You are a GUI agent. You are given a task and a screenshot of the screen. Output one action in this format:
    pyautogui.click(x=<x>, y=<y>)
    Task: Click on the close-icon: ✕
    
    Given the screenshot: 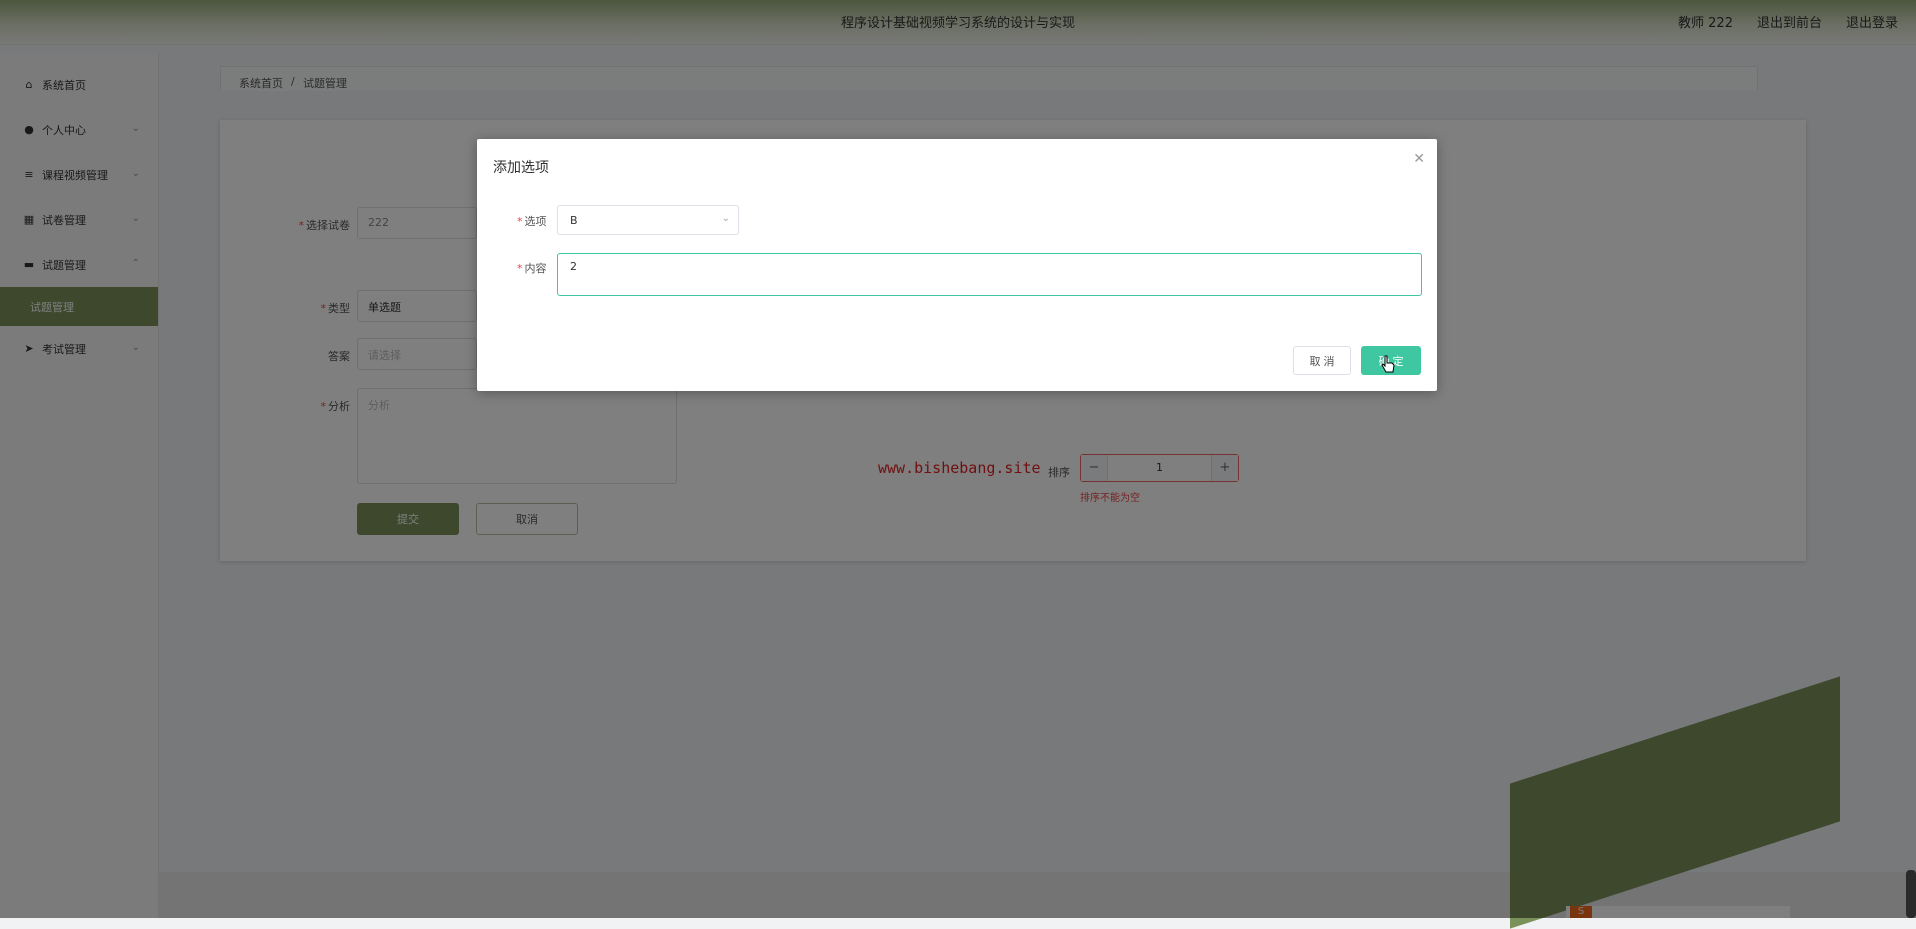 What is the action you would take?
    pyautogui.click(x=1419, y=159)
    